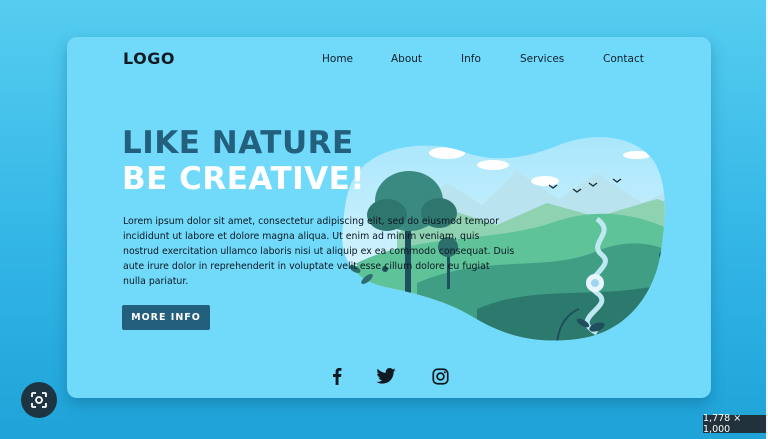  I want to click on nav-contact: Contact, so click(623, 59).